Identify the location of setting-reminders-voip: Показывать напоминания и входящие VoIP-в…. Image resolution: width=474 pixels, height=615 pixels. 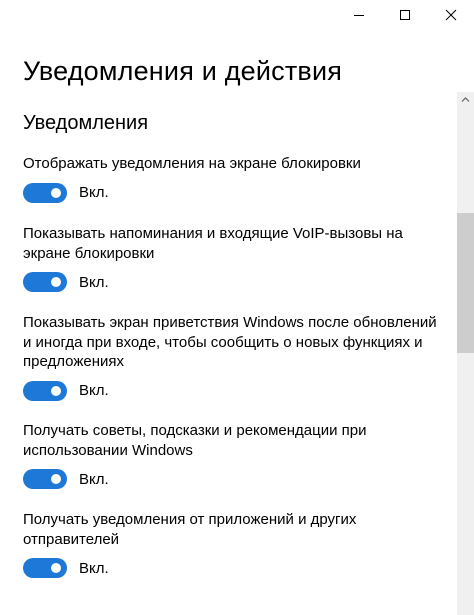
(235, 258).